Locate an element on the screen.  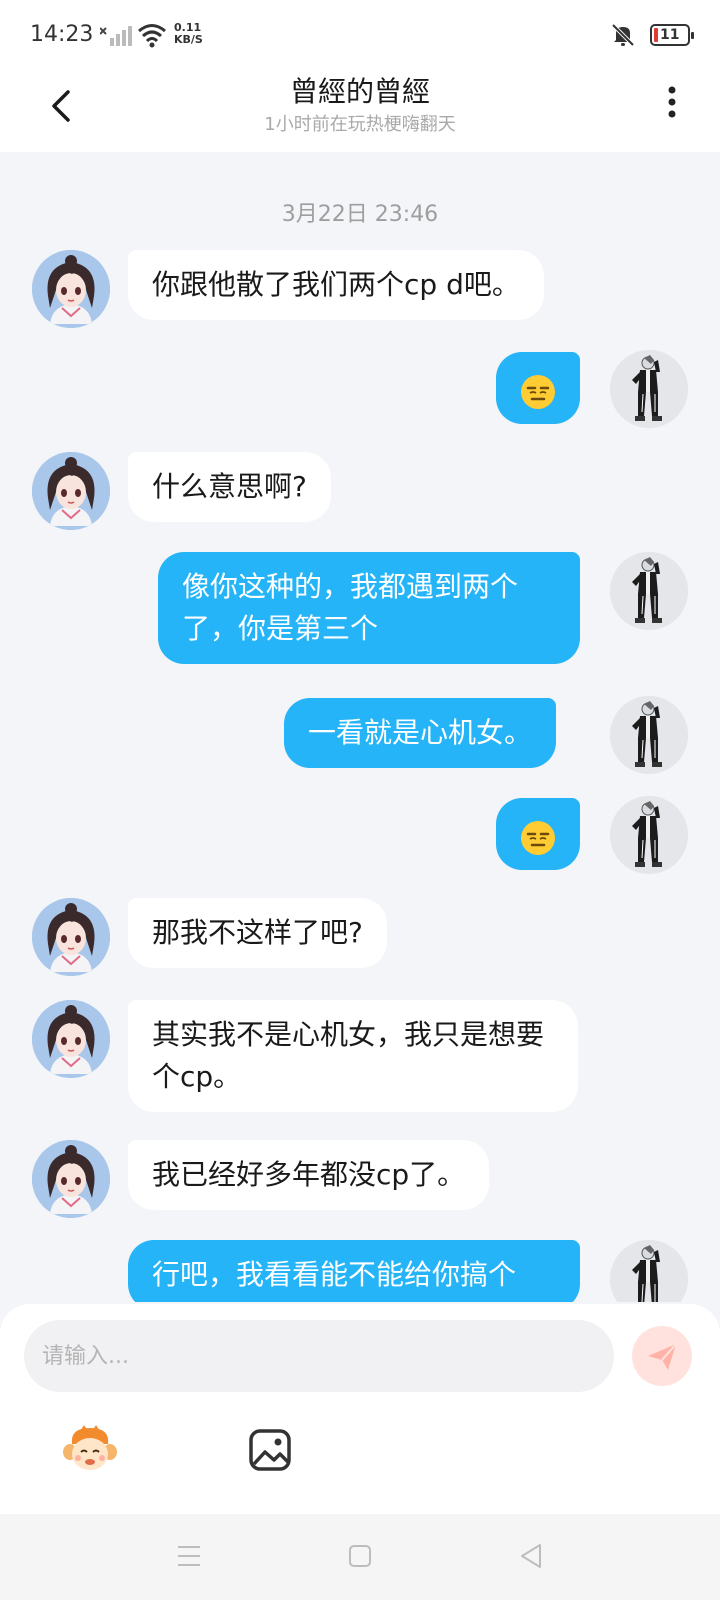
system-nav-bar is located at coordinates (360, 1557).